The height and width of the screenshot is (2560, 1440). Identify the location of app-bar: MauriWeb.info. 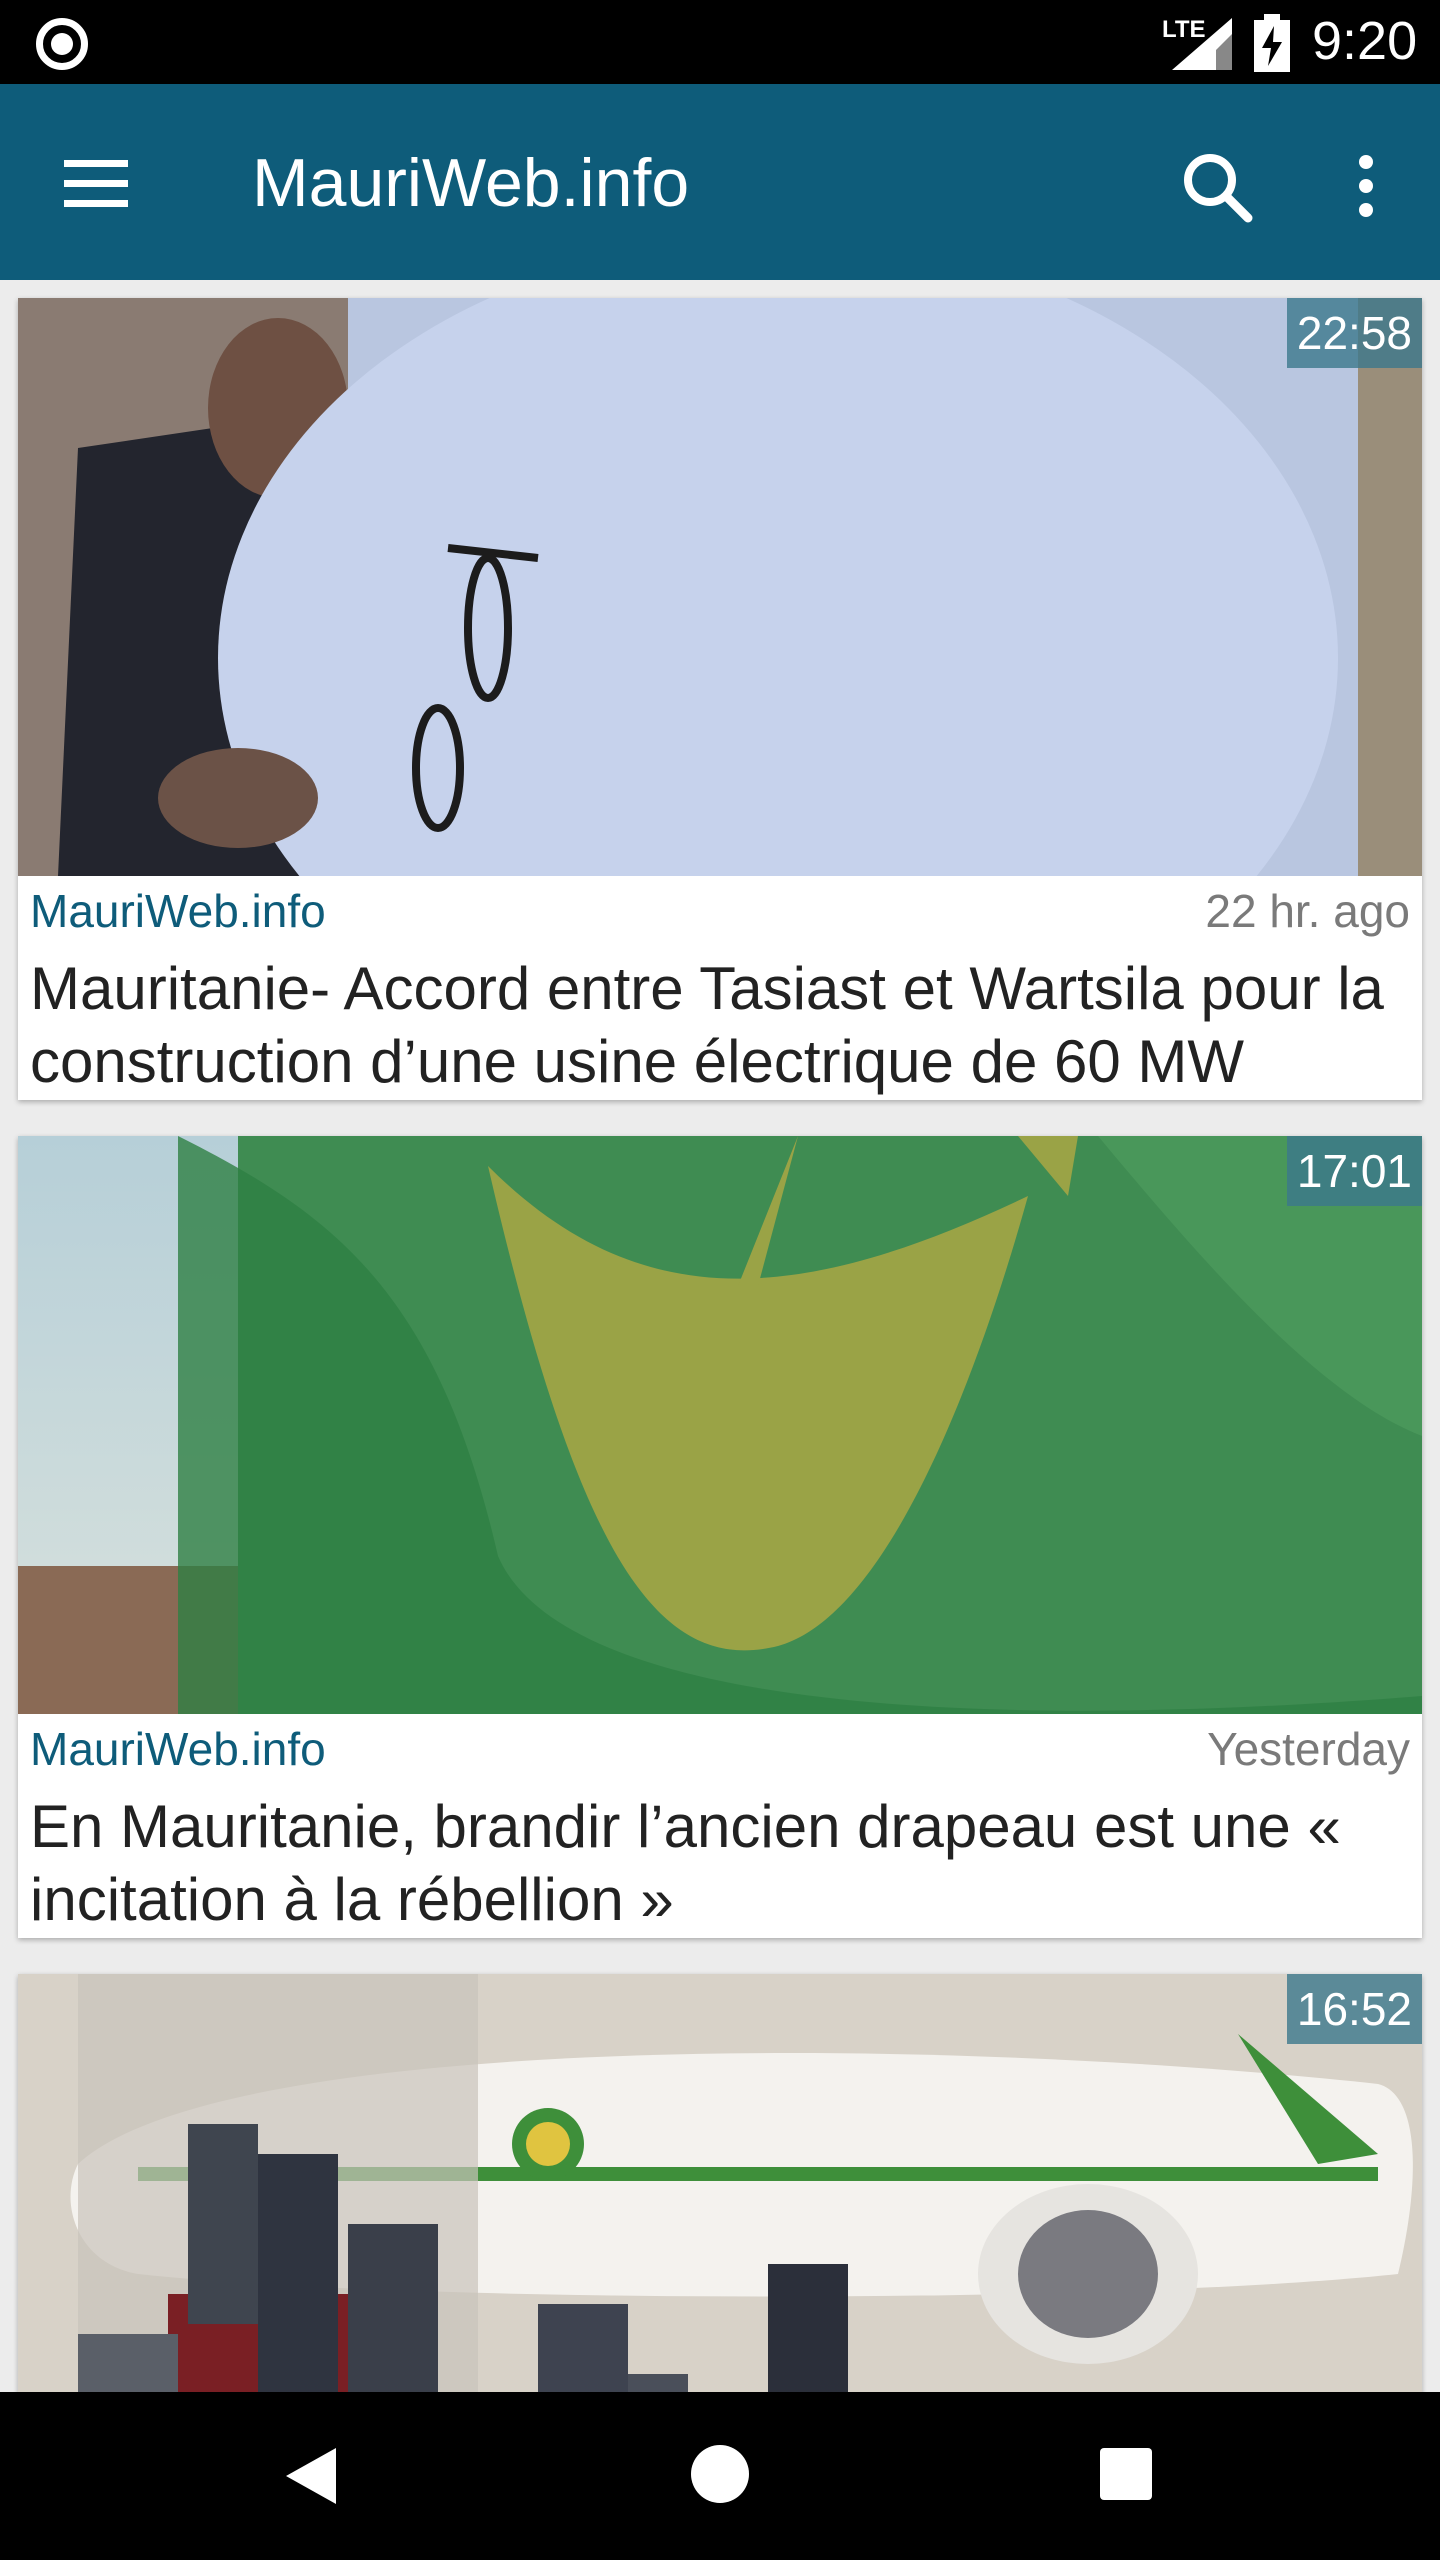
(720, 182).